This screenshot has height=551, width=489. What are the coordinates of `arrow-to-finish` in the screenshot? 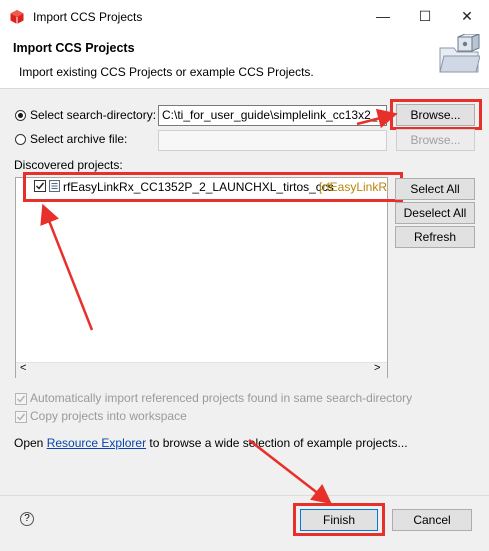 It's located at (290, 472).